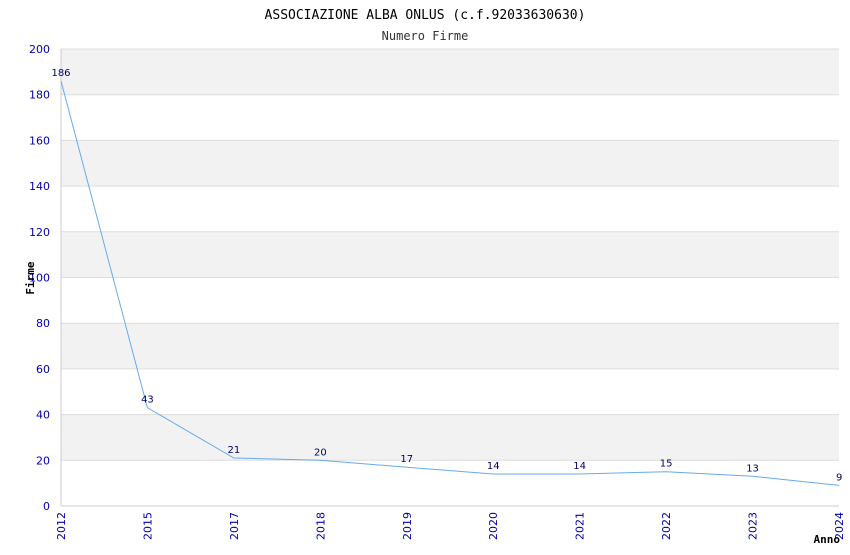  I want to click on chart-subtitle: Numero Firme, so click(425, 36).